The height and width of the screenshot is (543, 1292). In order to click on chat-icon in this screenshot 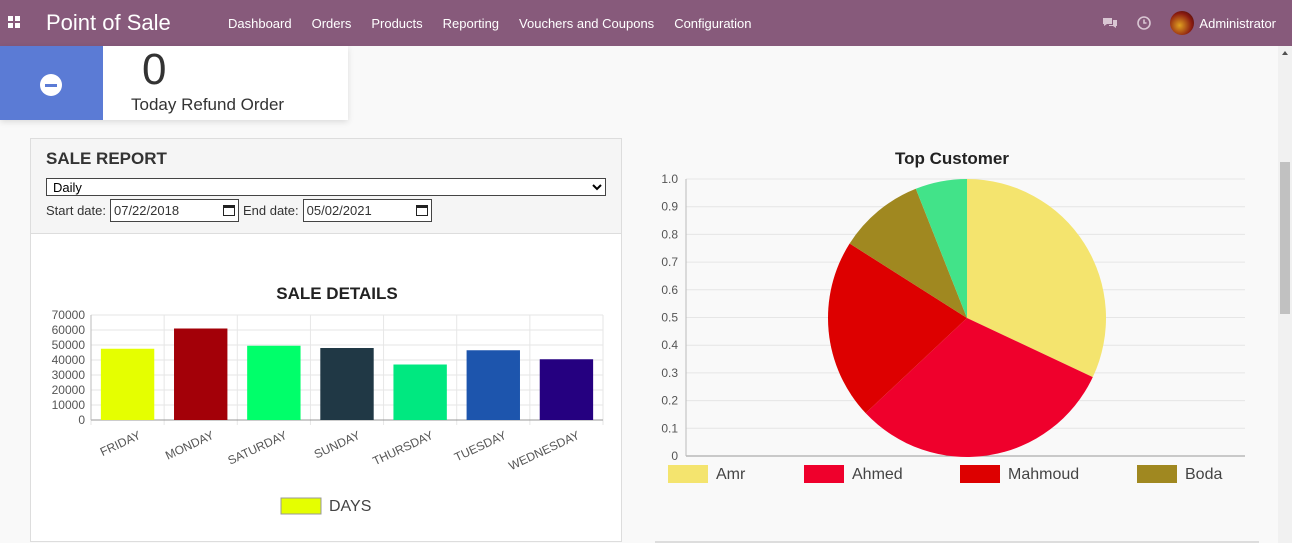, I will do `click(1110, 23)`.